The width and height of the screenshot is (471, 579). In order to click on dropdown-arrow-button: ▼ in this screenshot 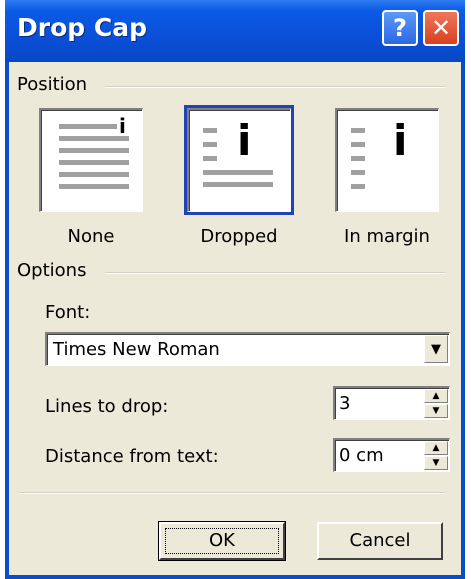, I will do `click(436, 349)`.